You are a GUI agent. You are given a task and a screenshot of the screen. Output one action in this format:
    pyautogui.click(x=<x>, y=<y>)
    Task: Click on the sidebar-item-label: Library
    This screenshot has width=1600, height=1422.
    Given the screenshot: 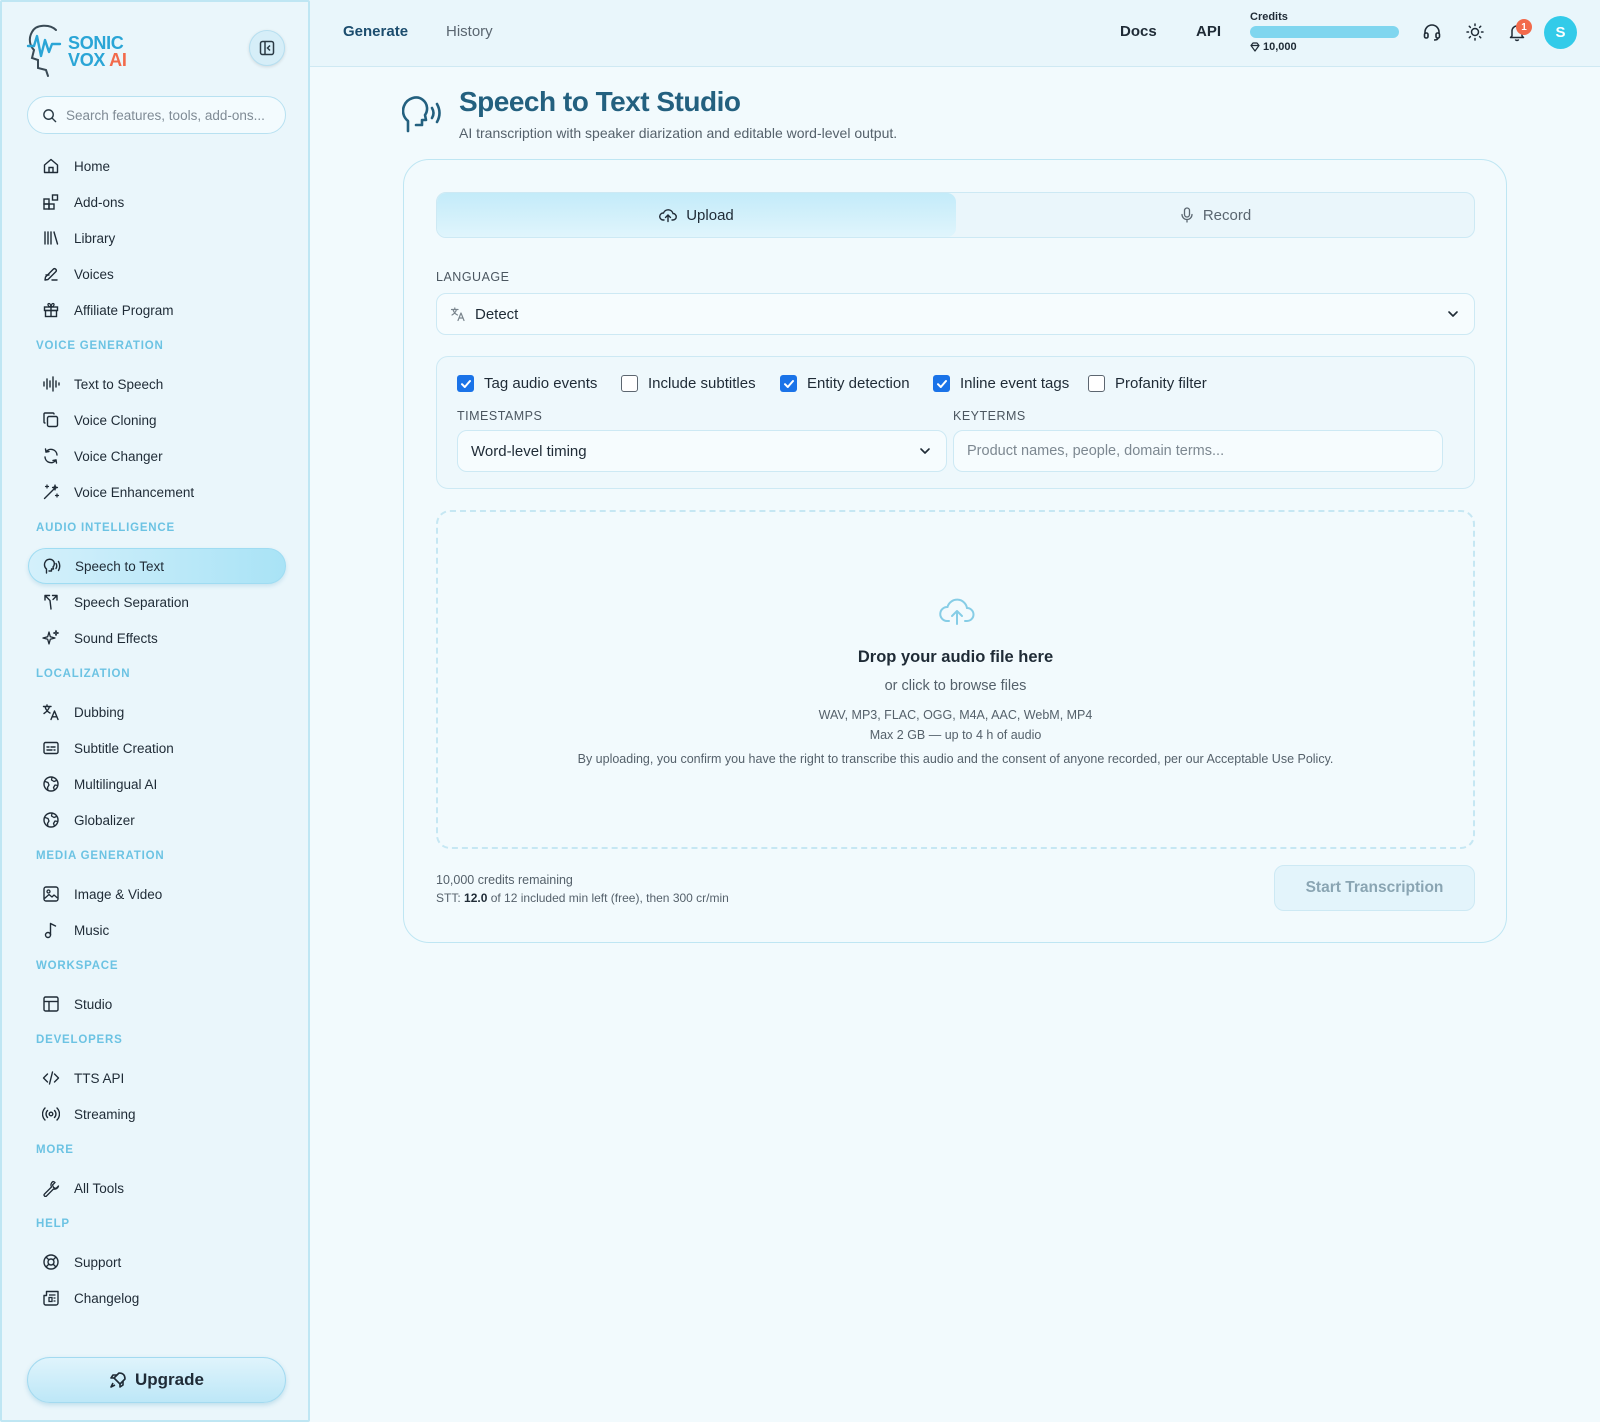 What is the action you would take?
    pyautogui.click(x=95, y=238)
    